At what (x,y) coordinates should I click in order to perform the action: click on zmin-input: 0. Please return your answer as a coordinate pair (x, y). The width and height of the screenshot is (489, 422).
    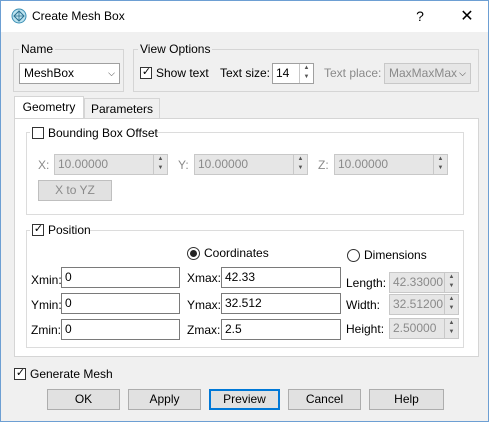
    Looking at the image, I should click on (120, 329).